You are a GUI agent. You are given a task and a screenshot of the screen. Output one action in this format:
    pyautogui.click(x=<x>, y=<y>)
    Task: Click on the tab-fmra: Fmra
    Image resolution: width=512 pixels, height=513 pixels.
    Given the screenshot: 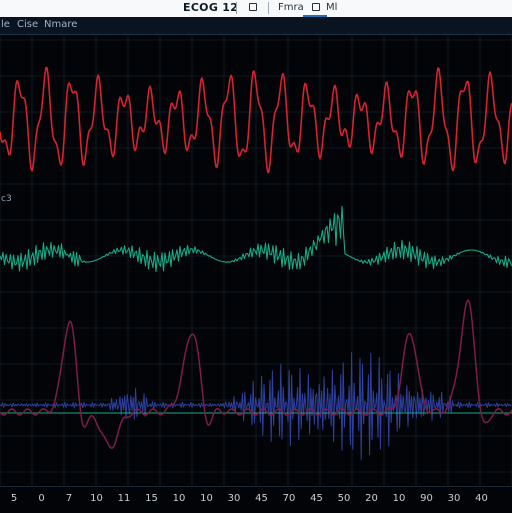 What is the action you would take?
    pyautogui.click(x=291, y=7)
    